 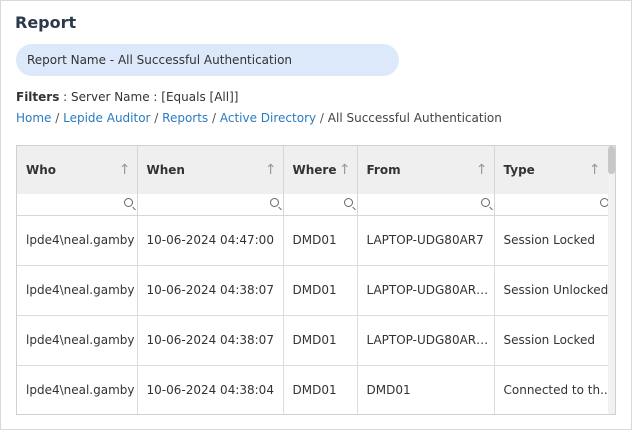 What do you see at coordinates (38, 97) in the screenshot?
I see `filters-label: Filters` at bounding box center [38, 97].